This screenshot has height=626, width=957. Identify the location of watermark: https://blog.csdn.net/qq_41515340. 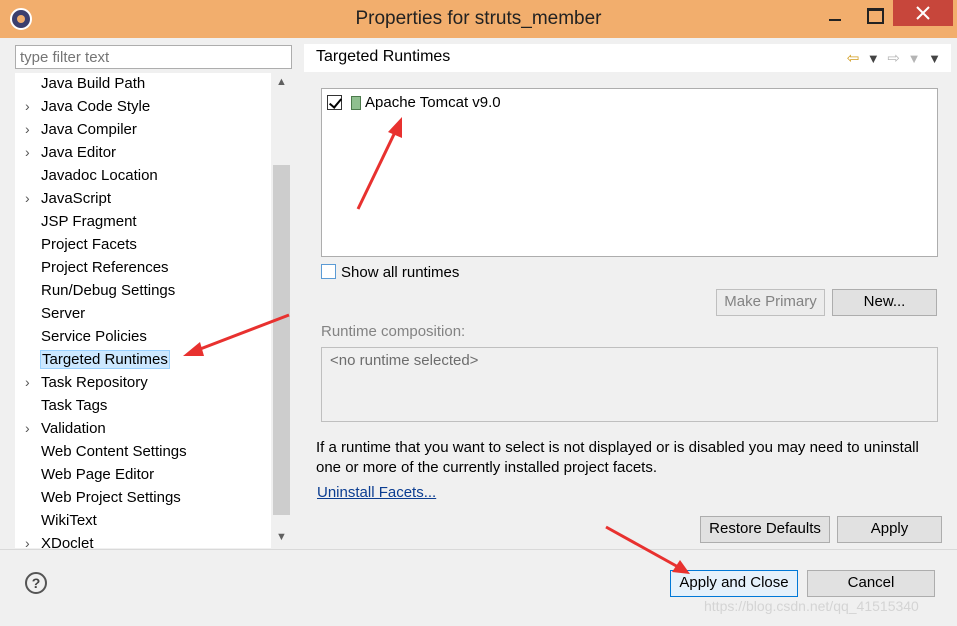
(811, 606).